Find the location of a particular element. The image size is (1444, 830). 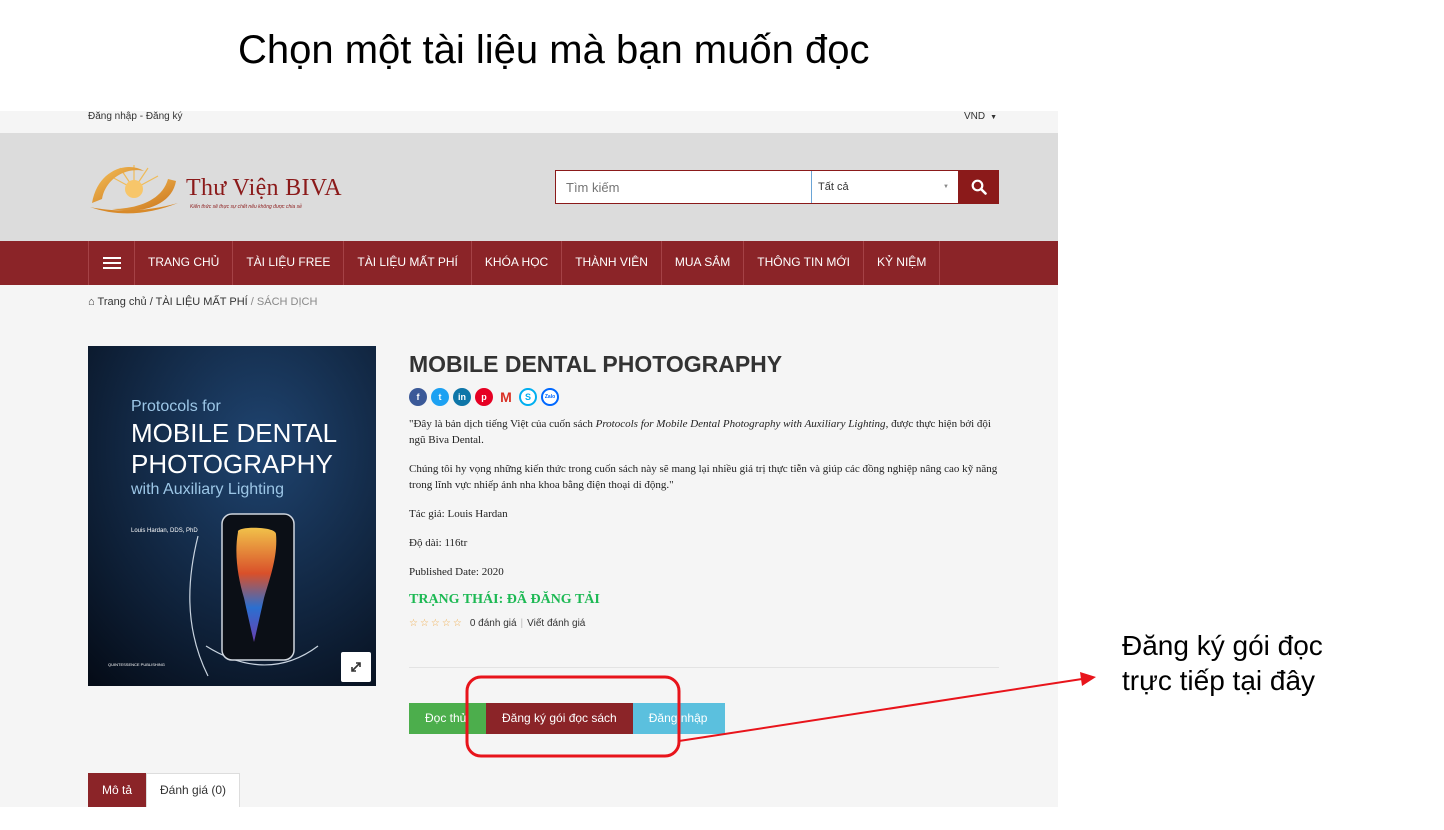

product-published-date: Published Date: 2020 is located at coordinates (456, 572).